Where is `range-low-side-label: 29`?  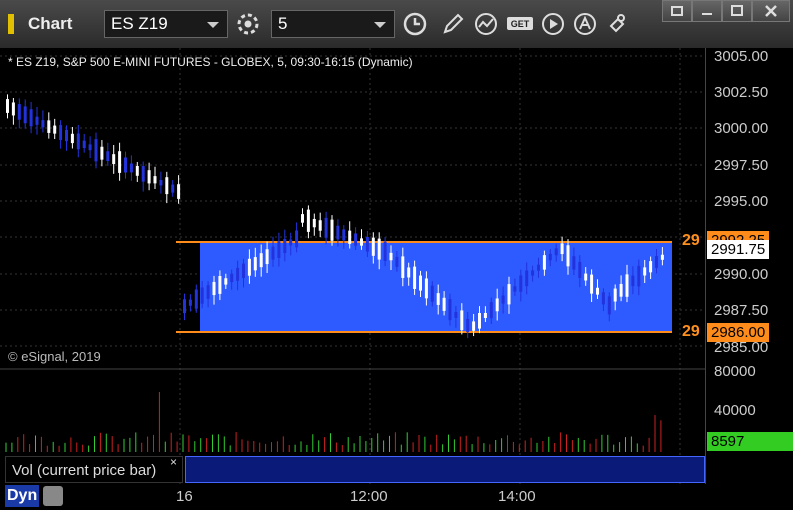
range-low-side-label: 29 is located at coordinates (691, 331).